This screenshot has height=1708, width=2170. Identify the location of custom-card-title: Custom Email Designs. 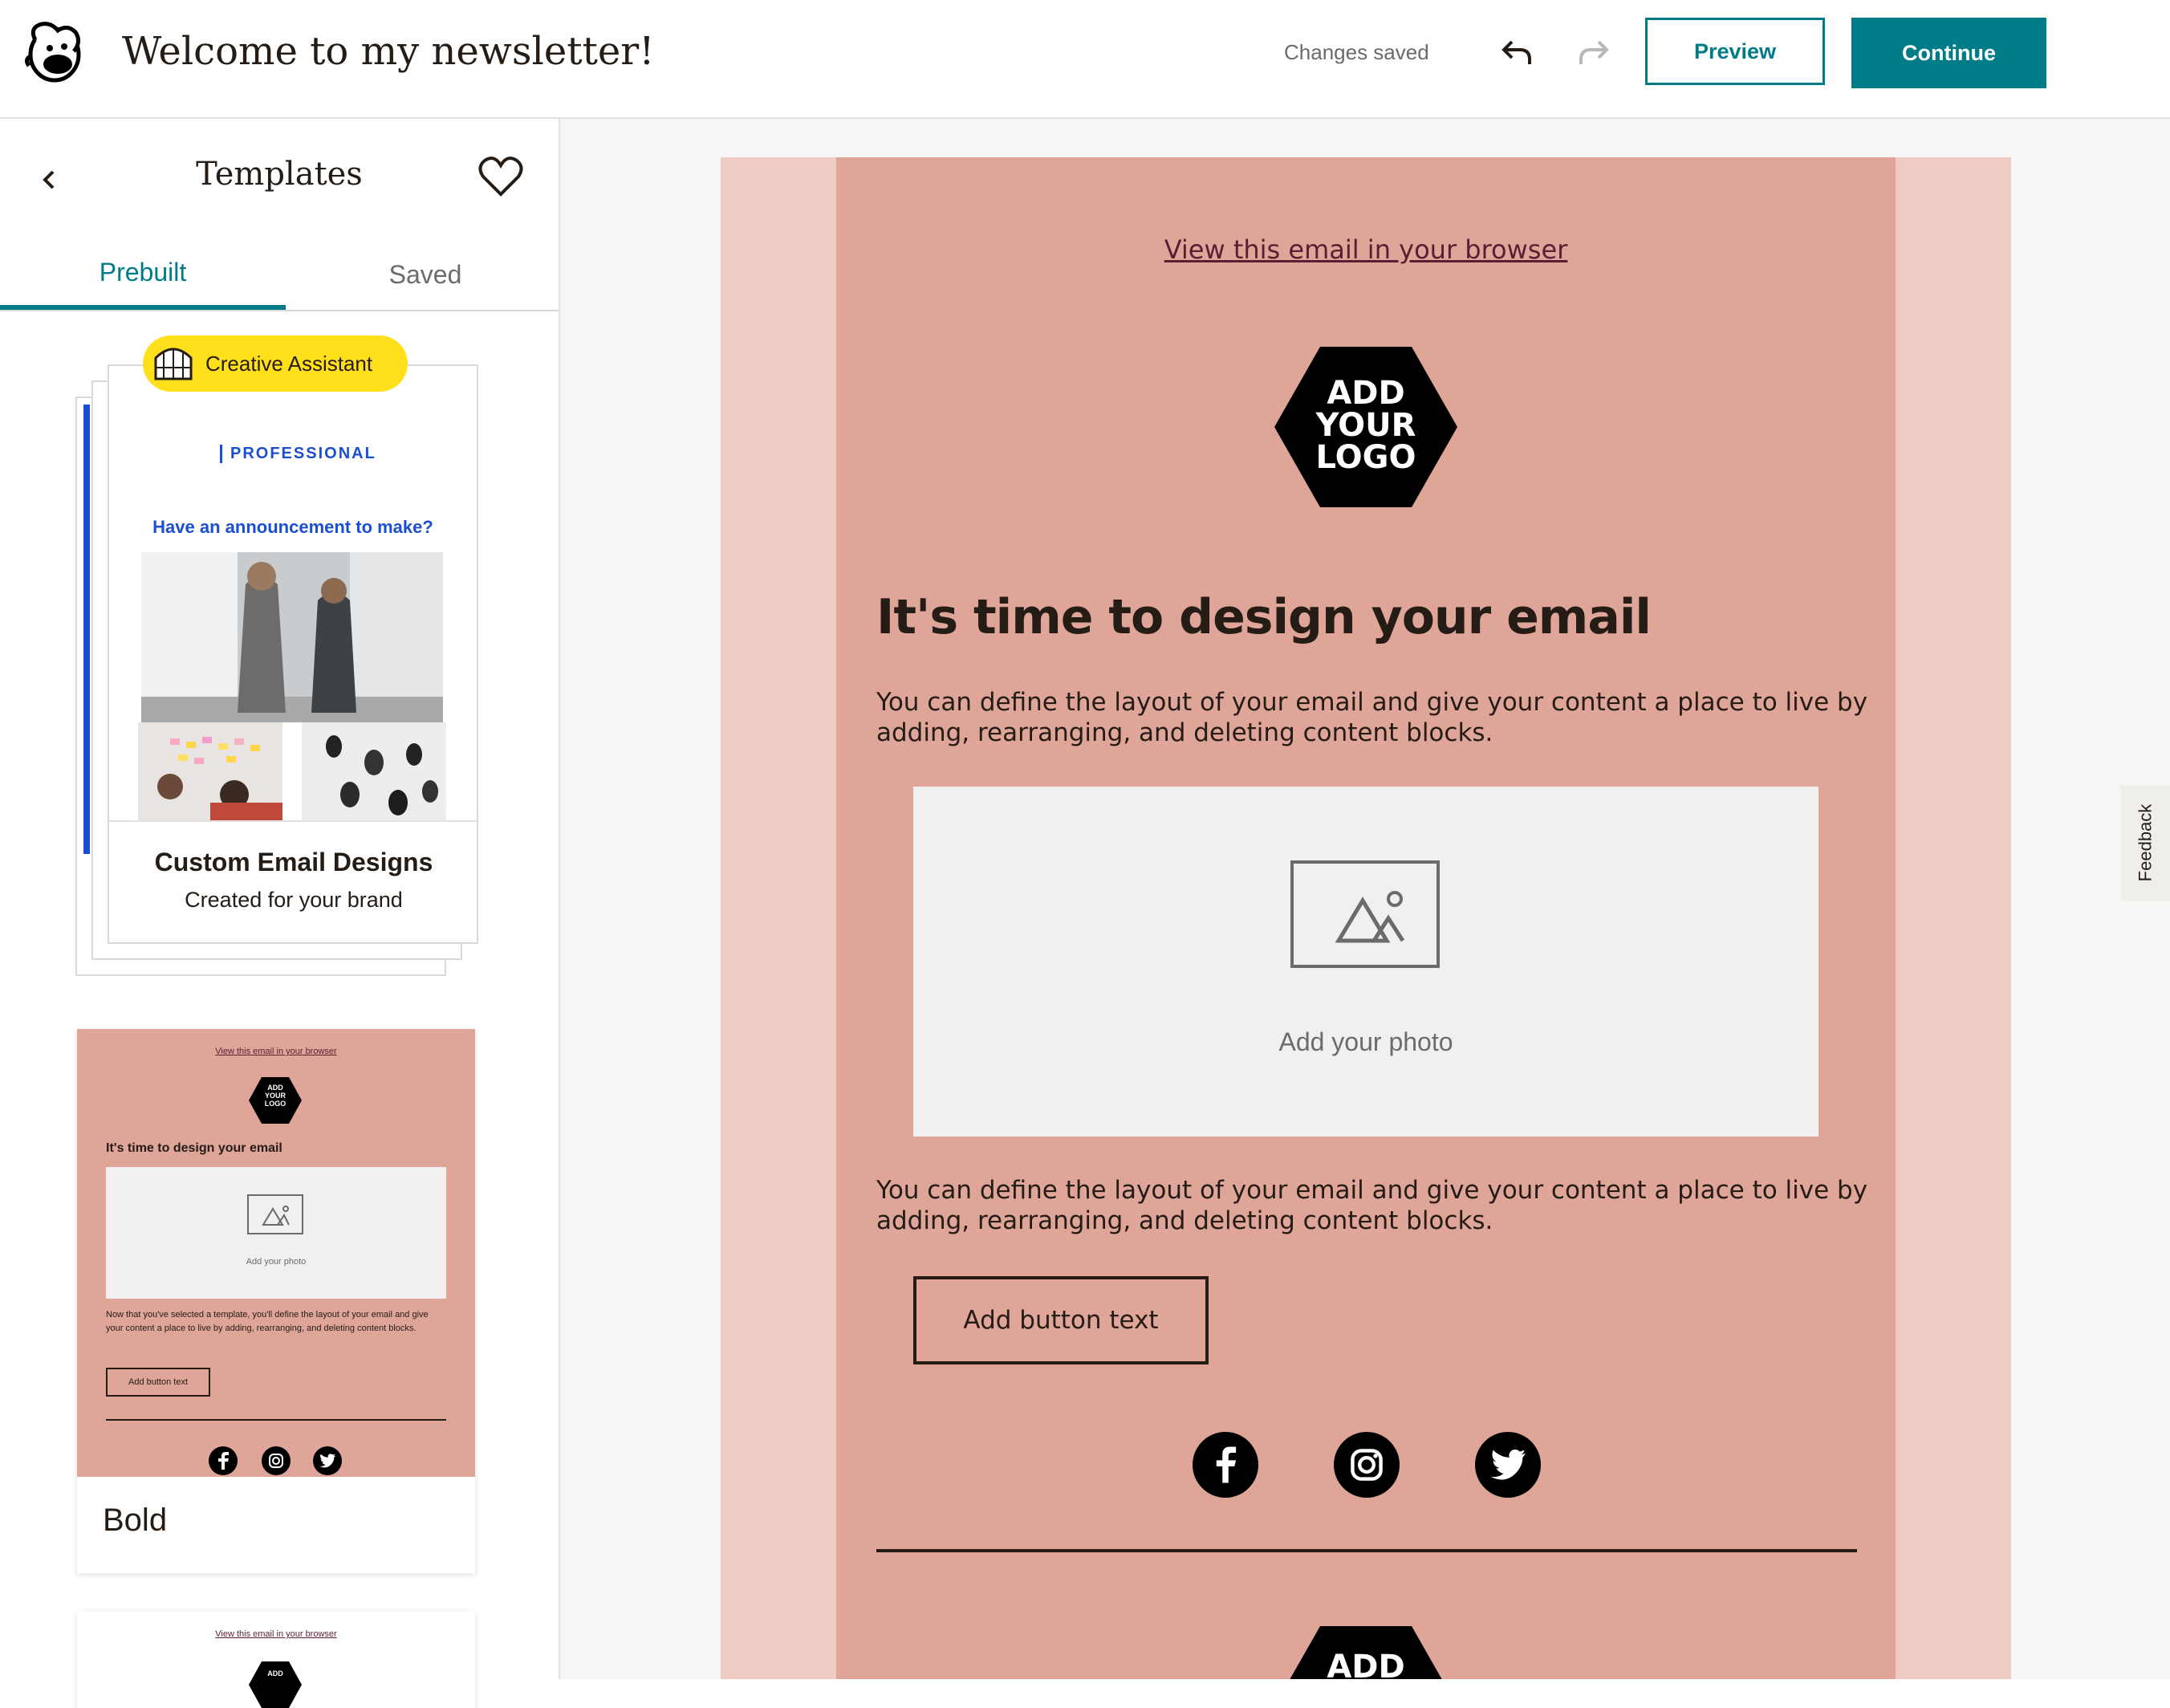
(293, 862).